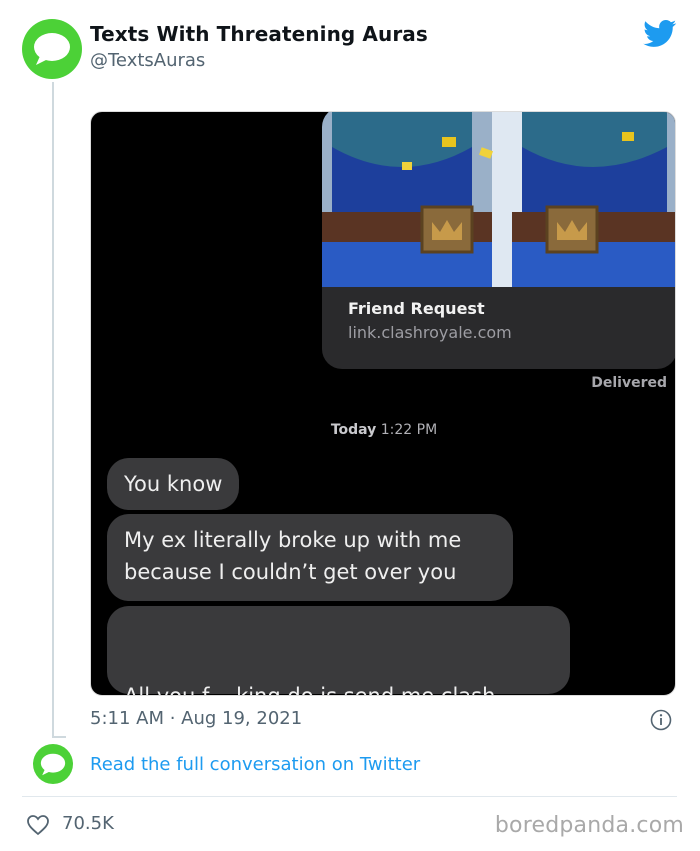 The height and width of the screenshot is (851, 700). I want to click on avatar, so click(52, 49).